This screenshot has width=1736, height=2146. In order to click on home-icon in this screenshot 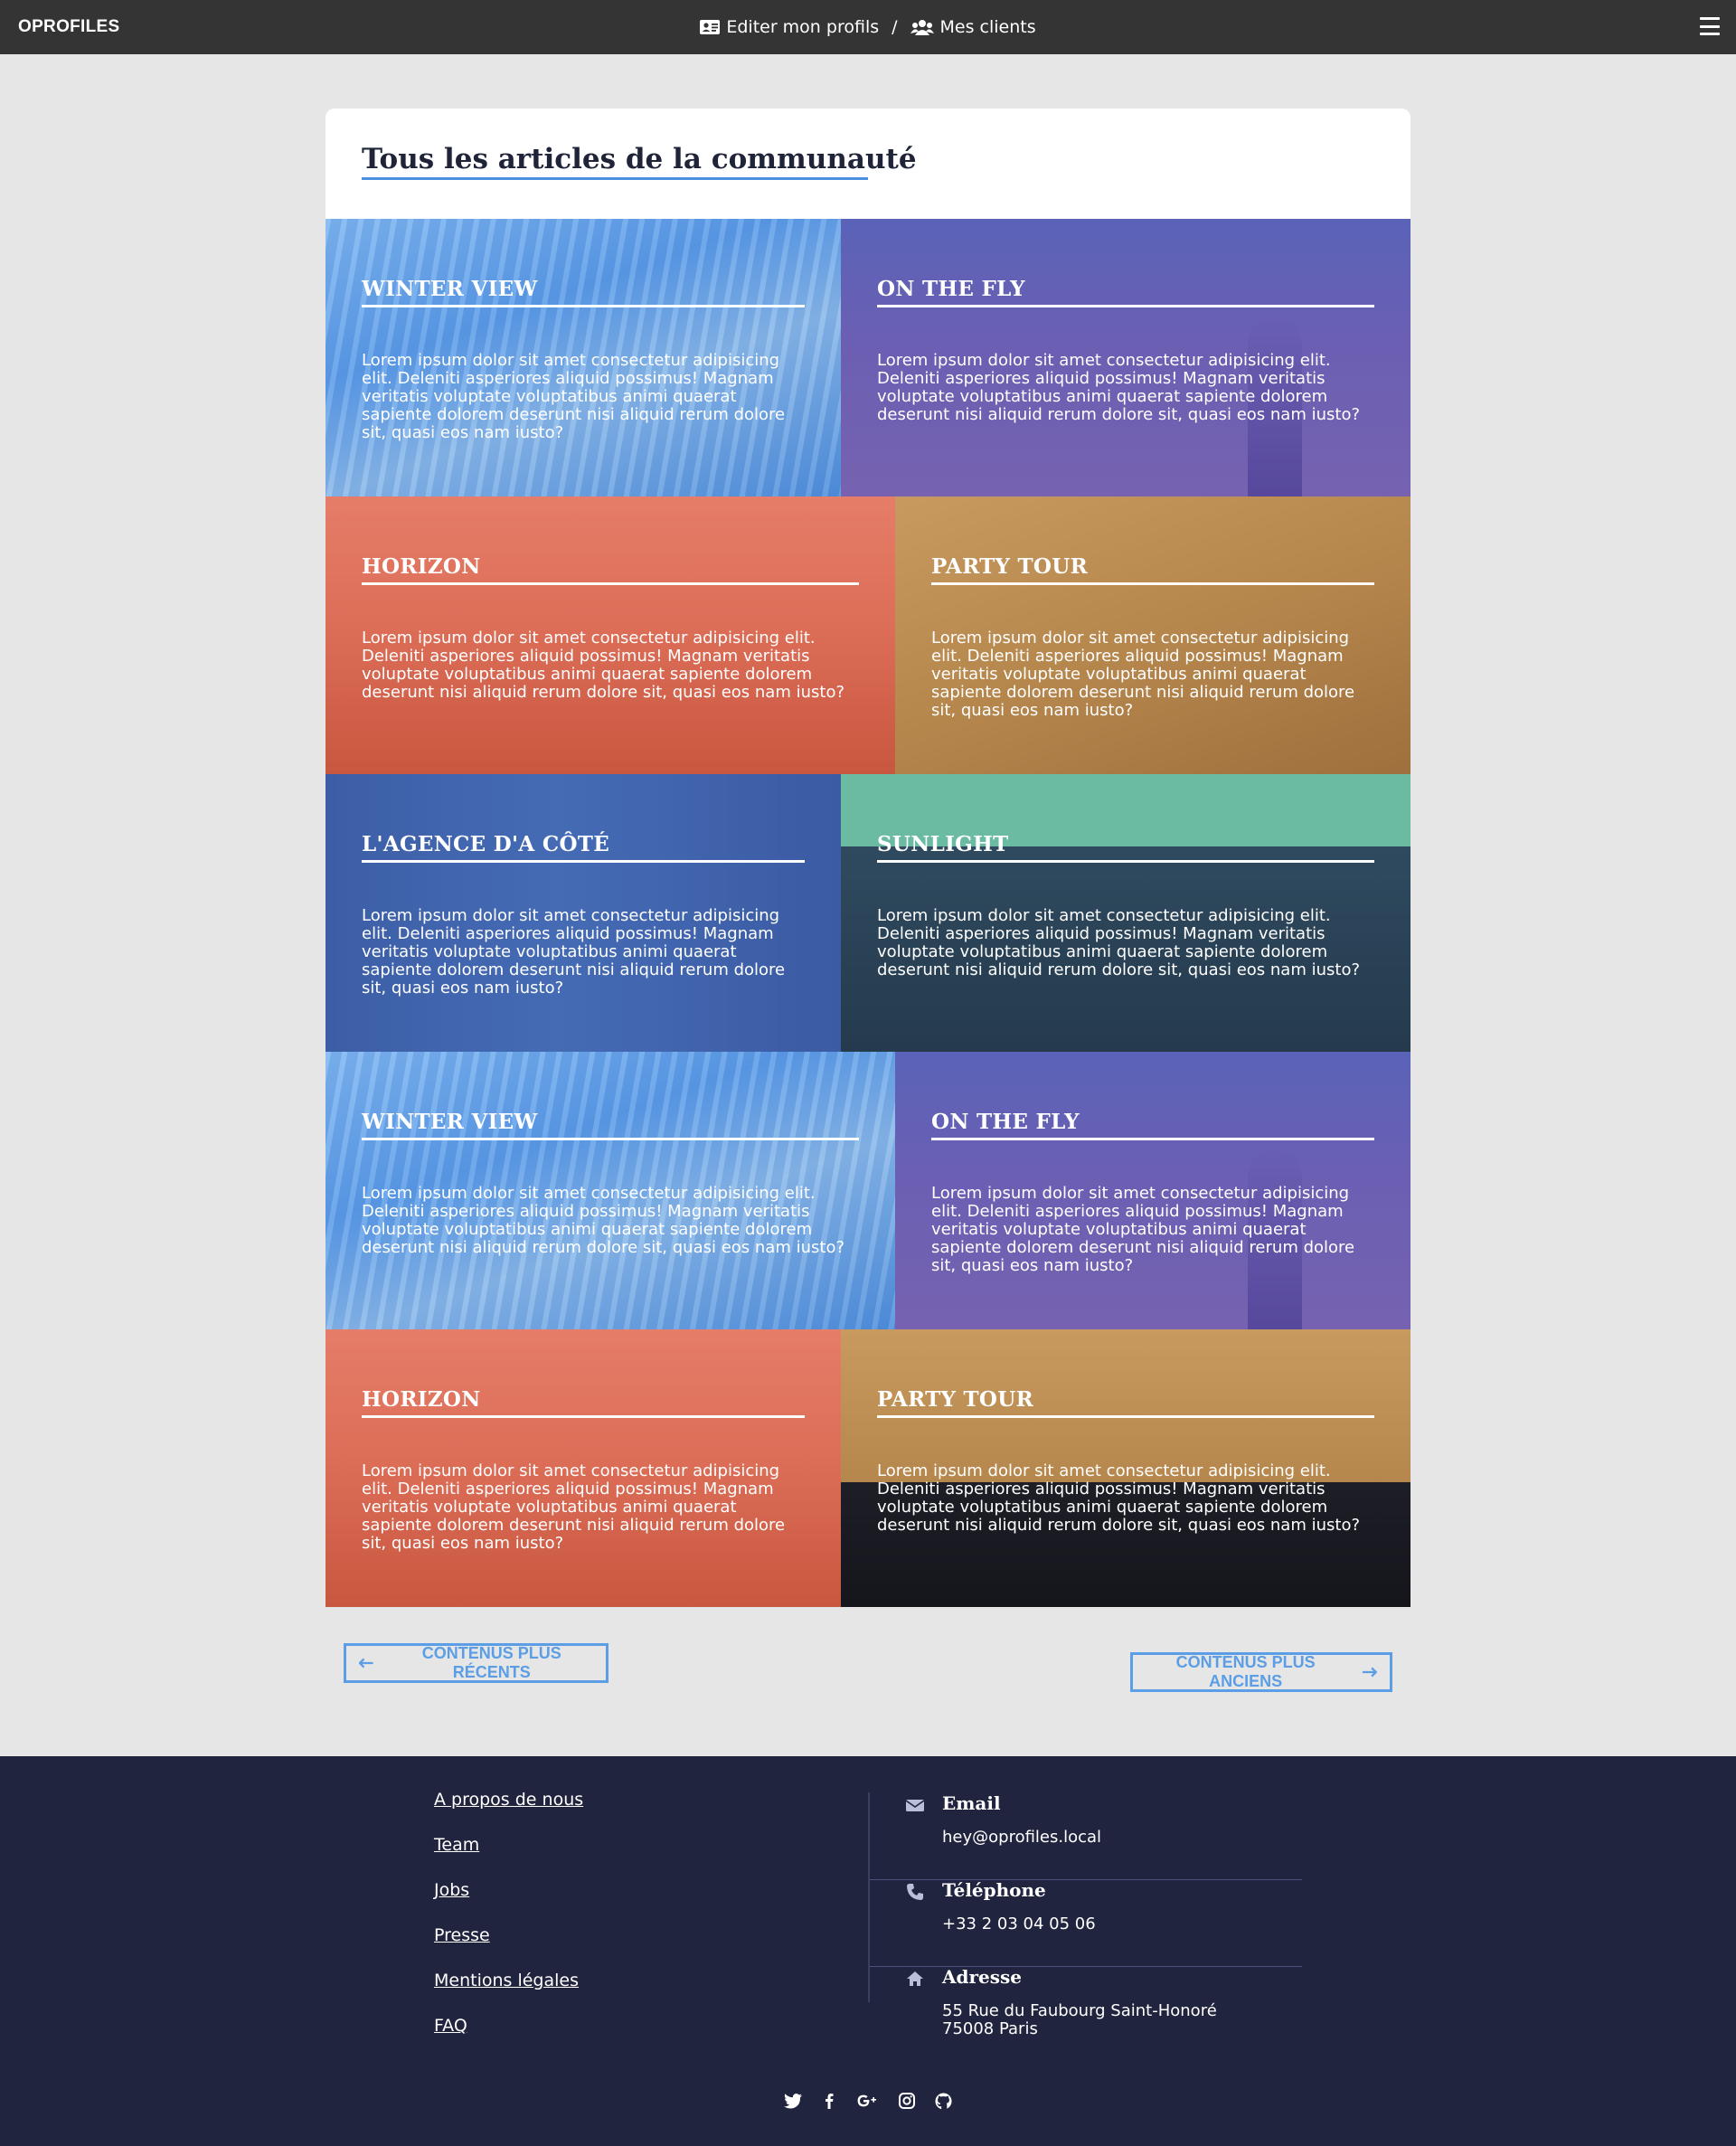, I will do `click(915, 1978)`.